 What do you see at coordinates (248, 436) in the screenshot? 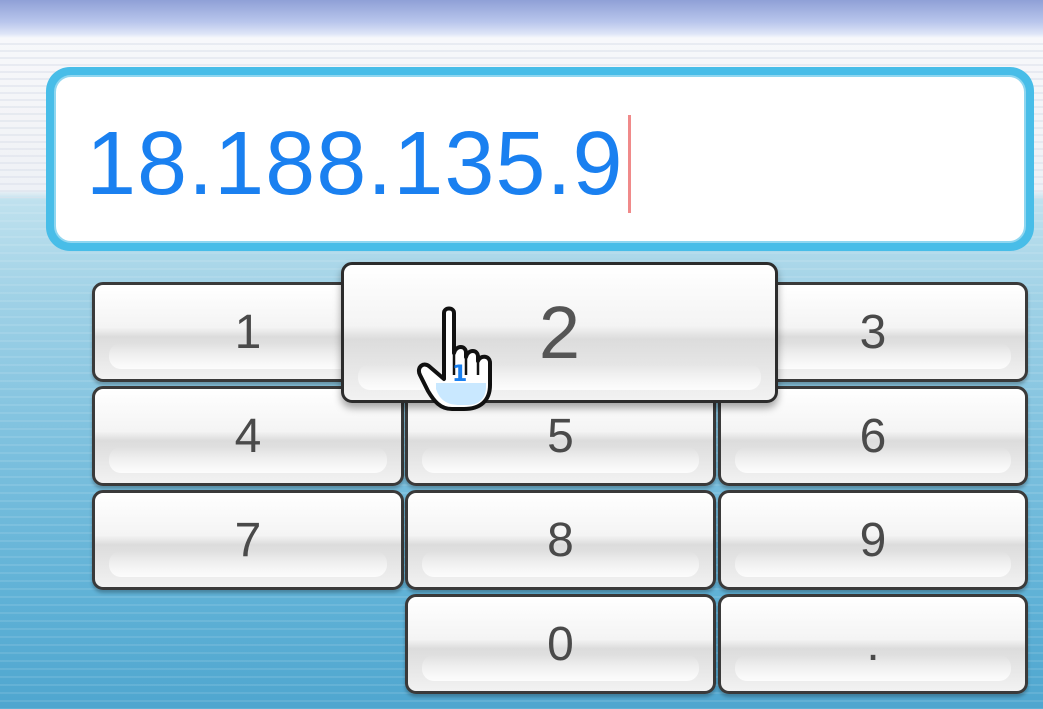
I see `key-4-label: 4` at bounding box center [248, 436].